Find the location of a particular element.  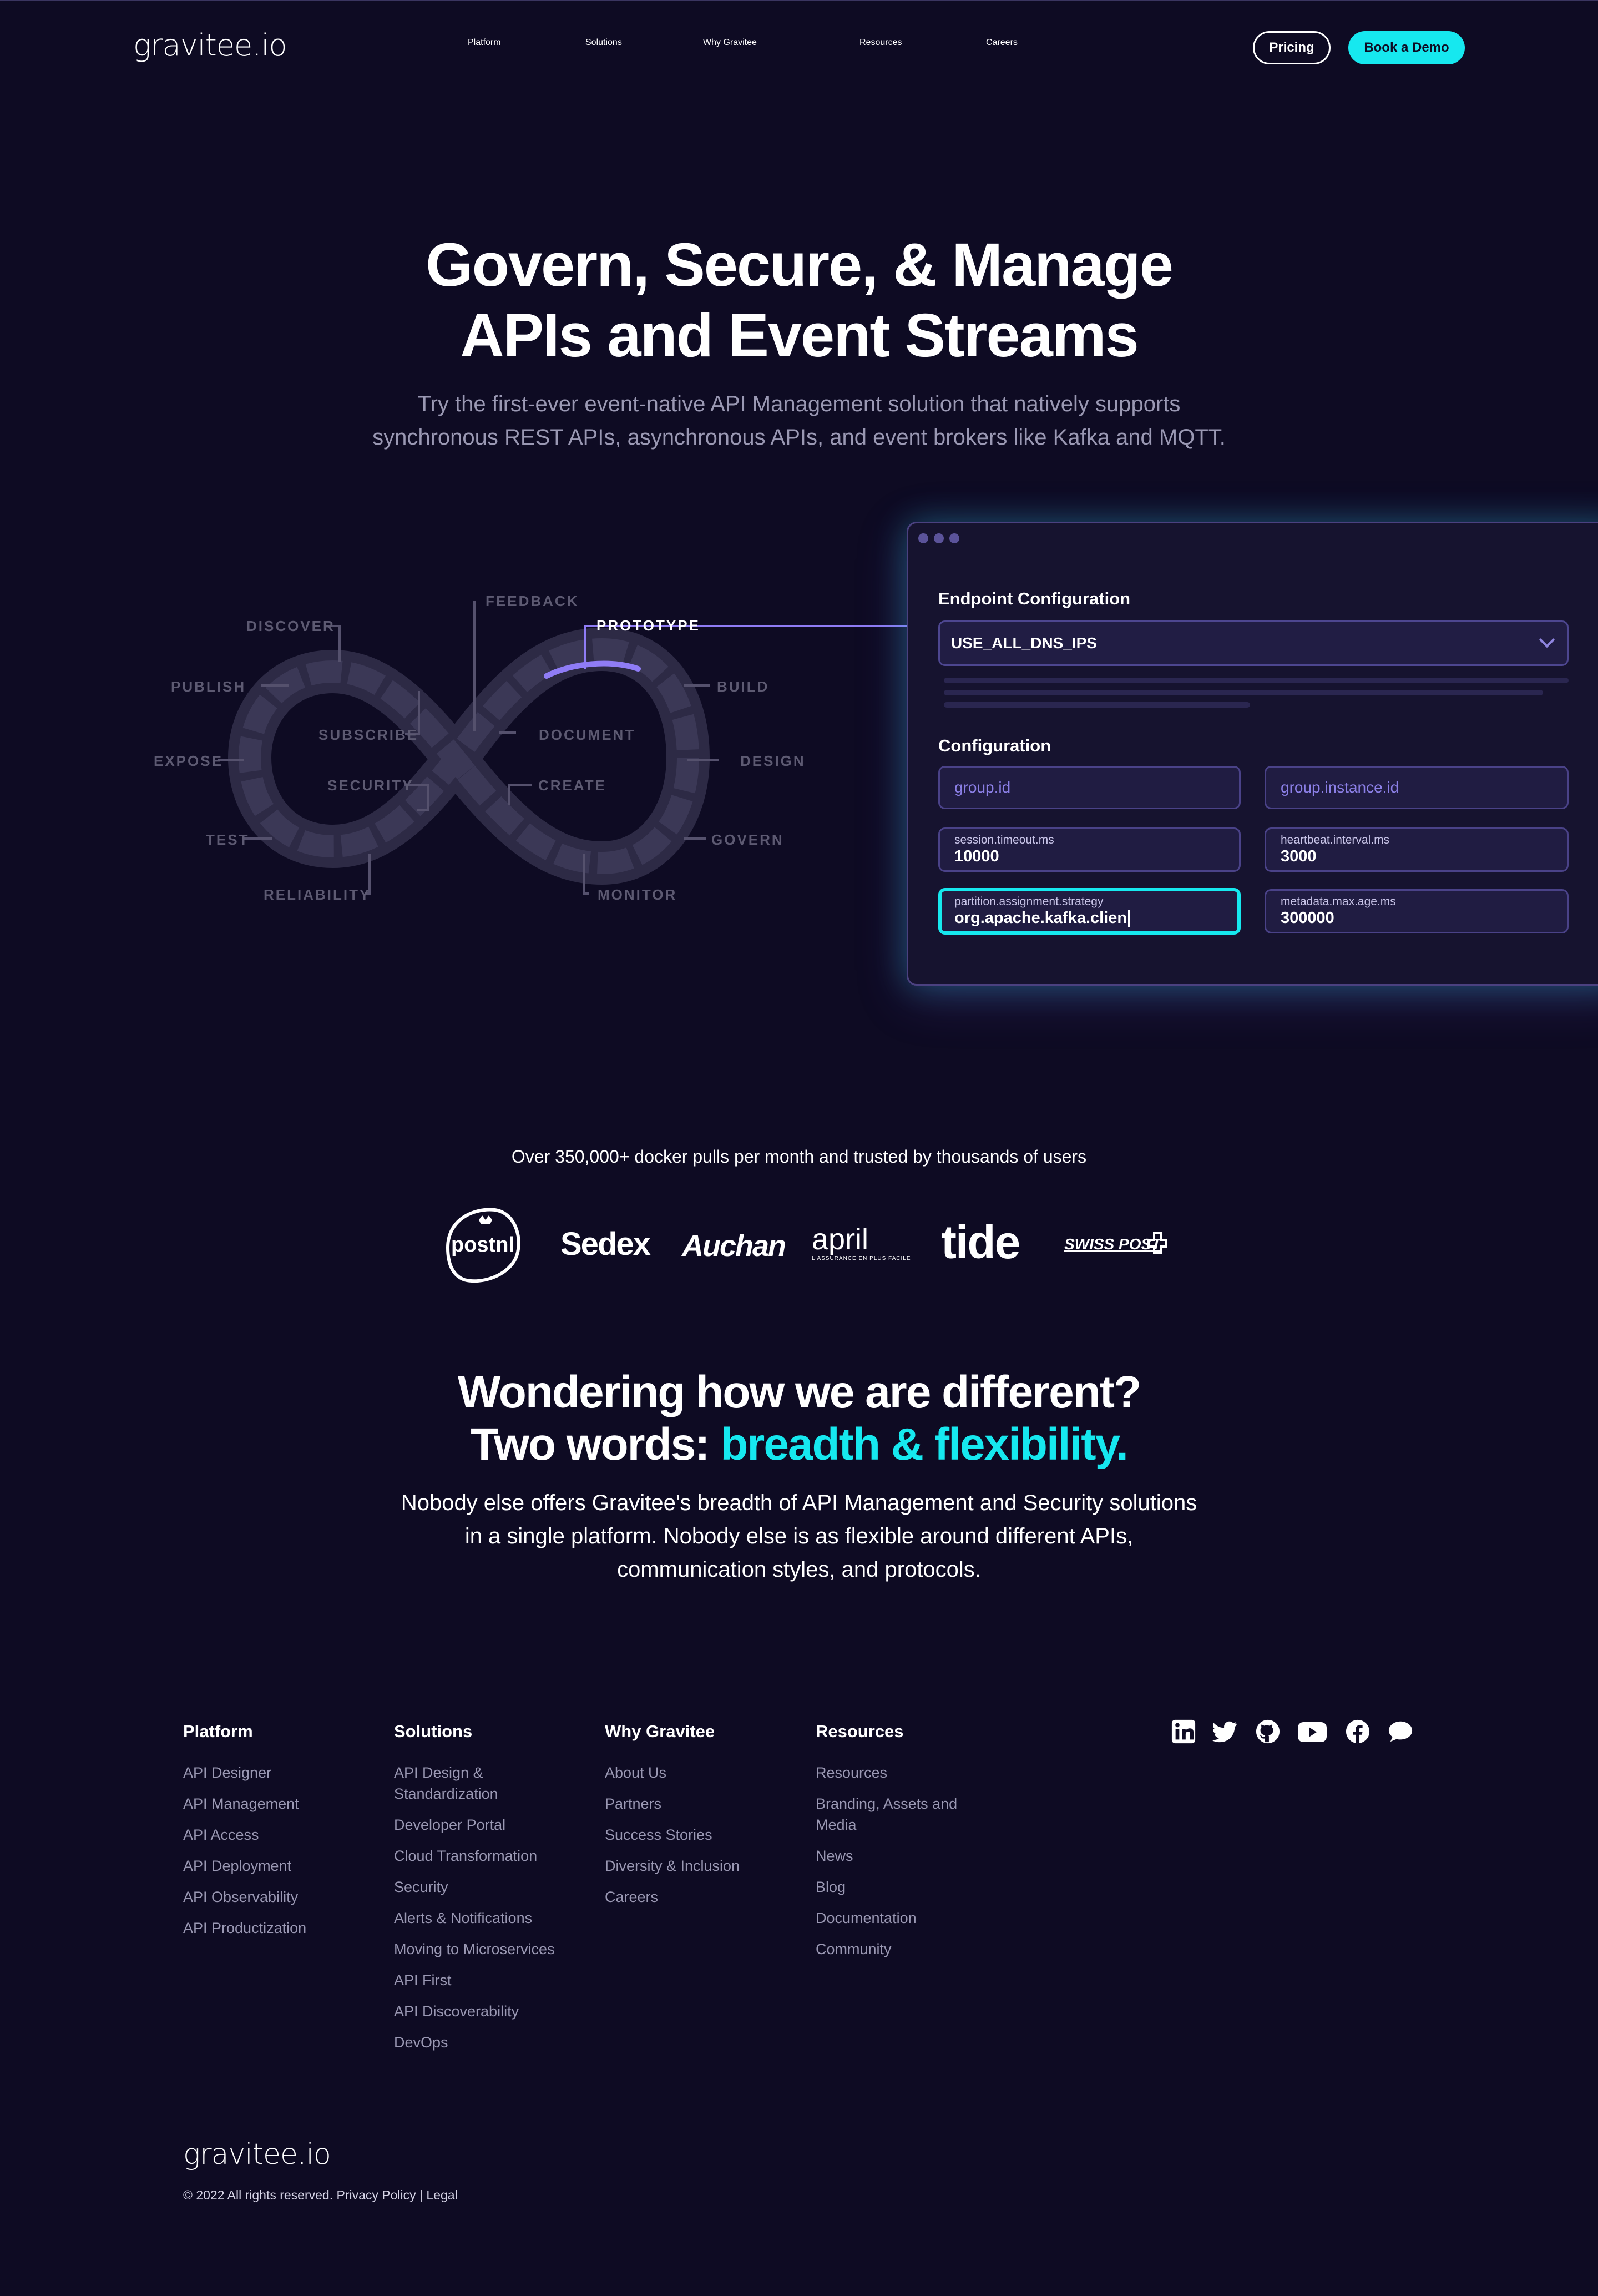

footer-link: About Us is located at coordinates (635, 1772).